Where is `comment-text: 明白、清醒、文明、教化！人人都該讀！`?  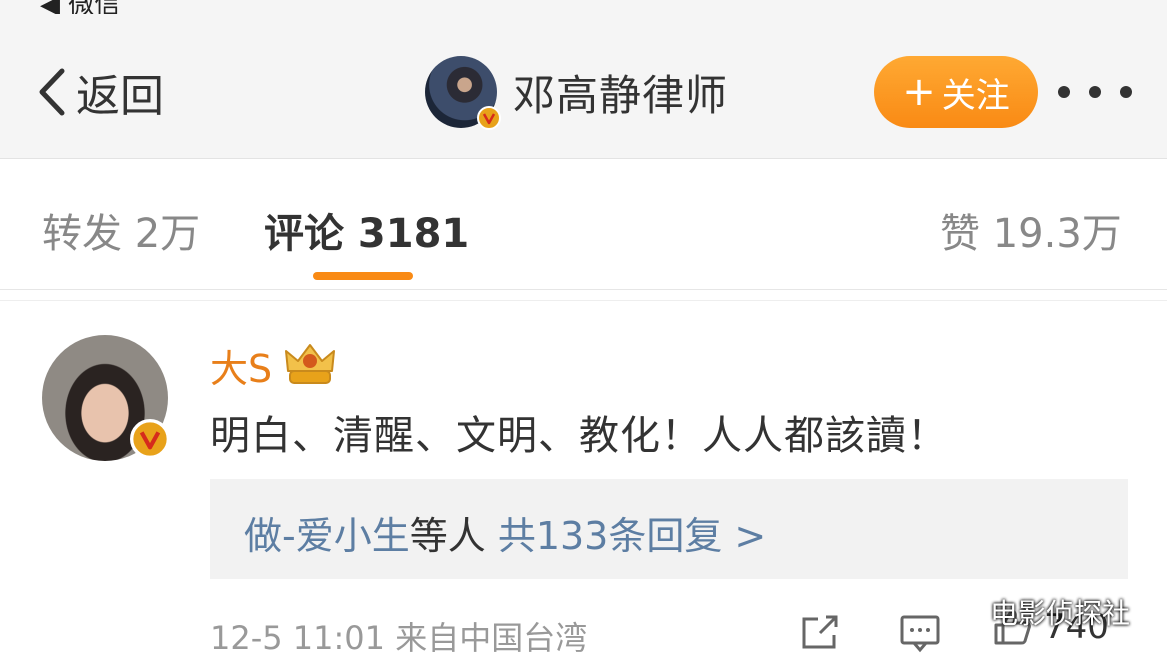
comment-text: 明白、清醒、文明、教化！人人都該讀！ is located at coordinates (579, 436).